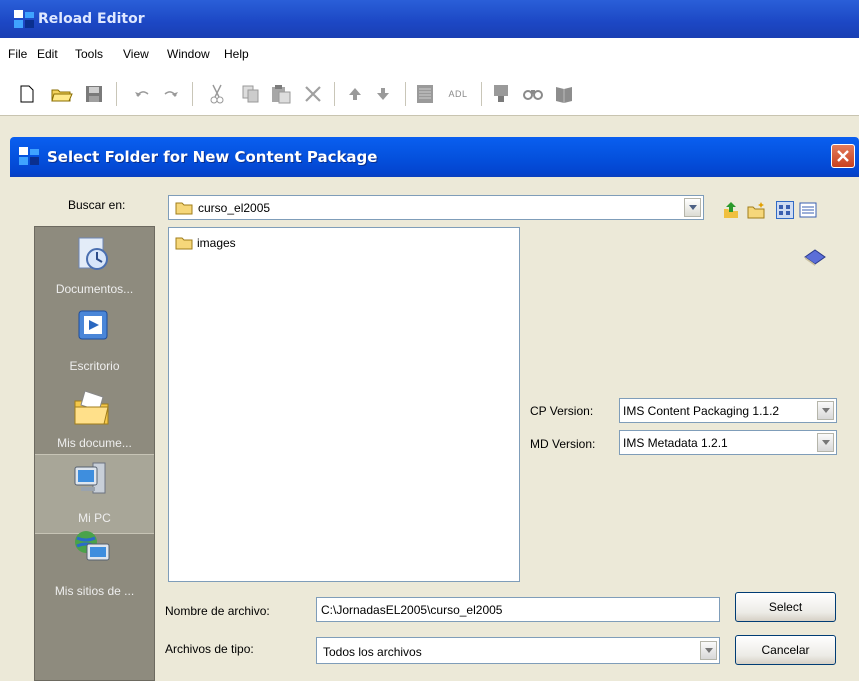  I want to click on dialog-titlebar: Select Folder for New Content Package, so click(434, 157).